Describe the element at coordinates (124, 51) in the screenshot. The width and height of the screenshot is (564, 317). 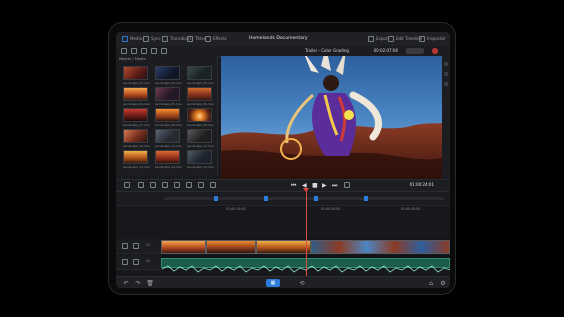
I see `grid-view-icon` at that location.